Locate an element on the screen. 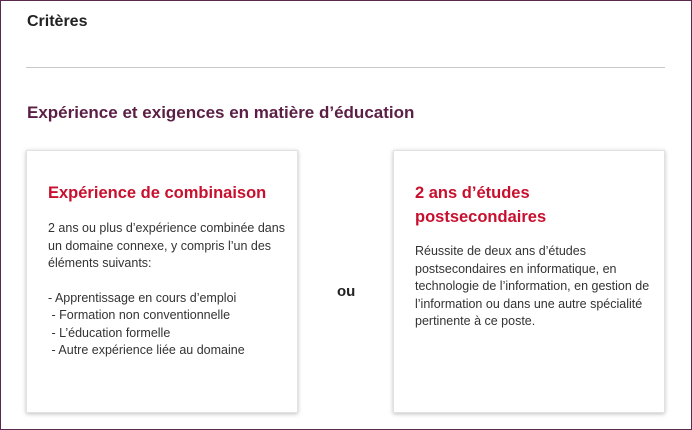 The width and height of the screenshot is (692, 430). list-item: - L’éducation formelle is located at coordinates (109, 332).